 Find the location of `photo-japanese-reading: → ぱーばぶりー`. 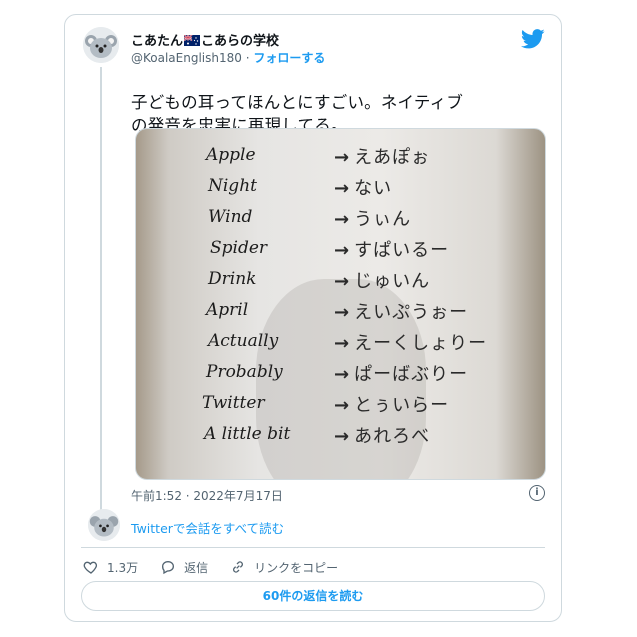

photo-japanese-reading: → ぱーばぶりー is located at coordinates (401, 373).